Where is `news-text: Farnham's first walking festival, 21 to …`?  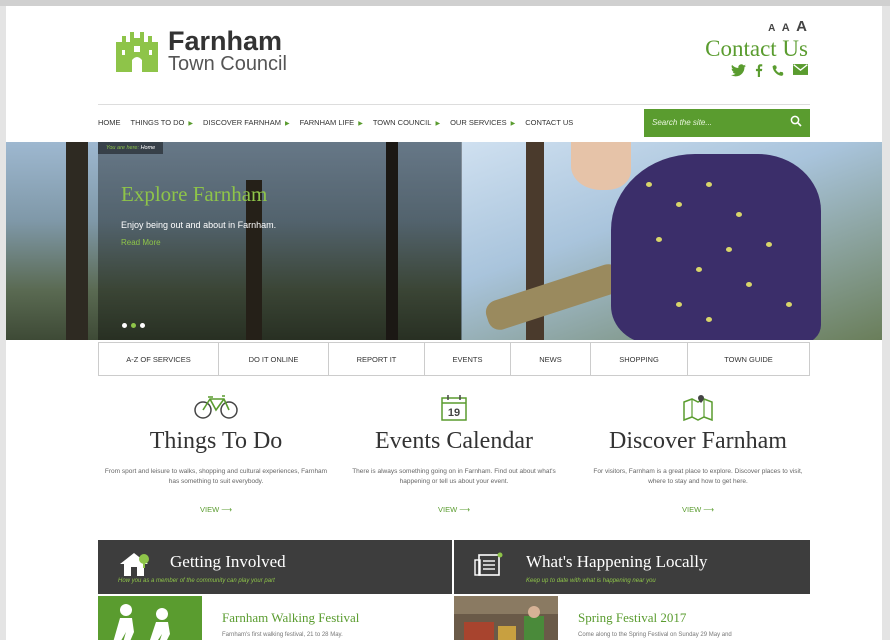 news-text: Farnham's first walking festival, 21 to … is located at coordinates (282, 635).